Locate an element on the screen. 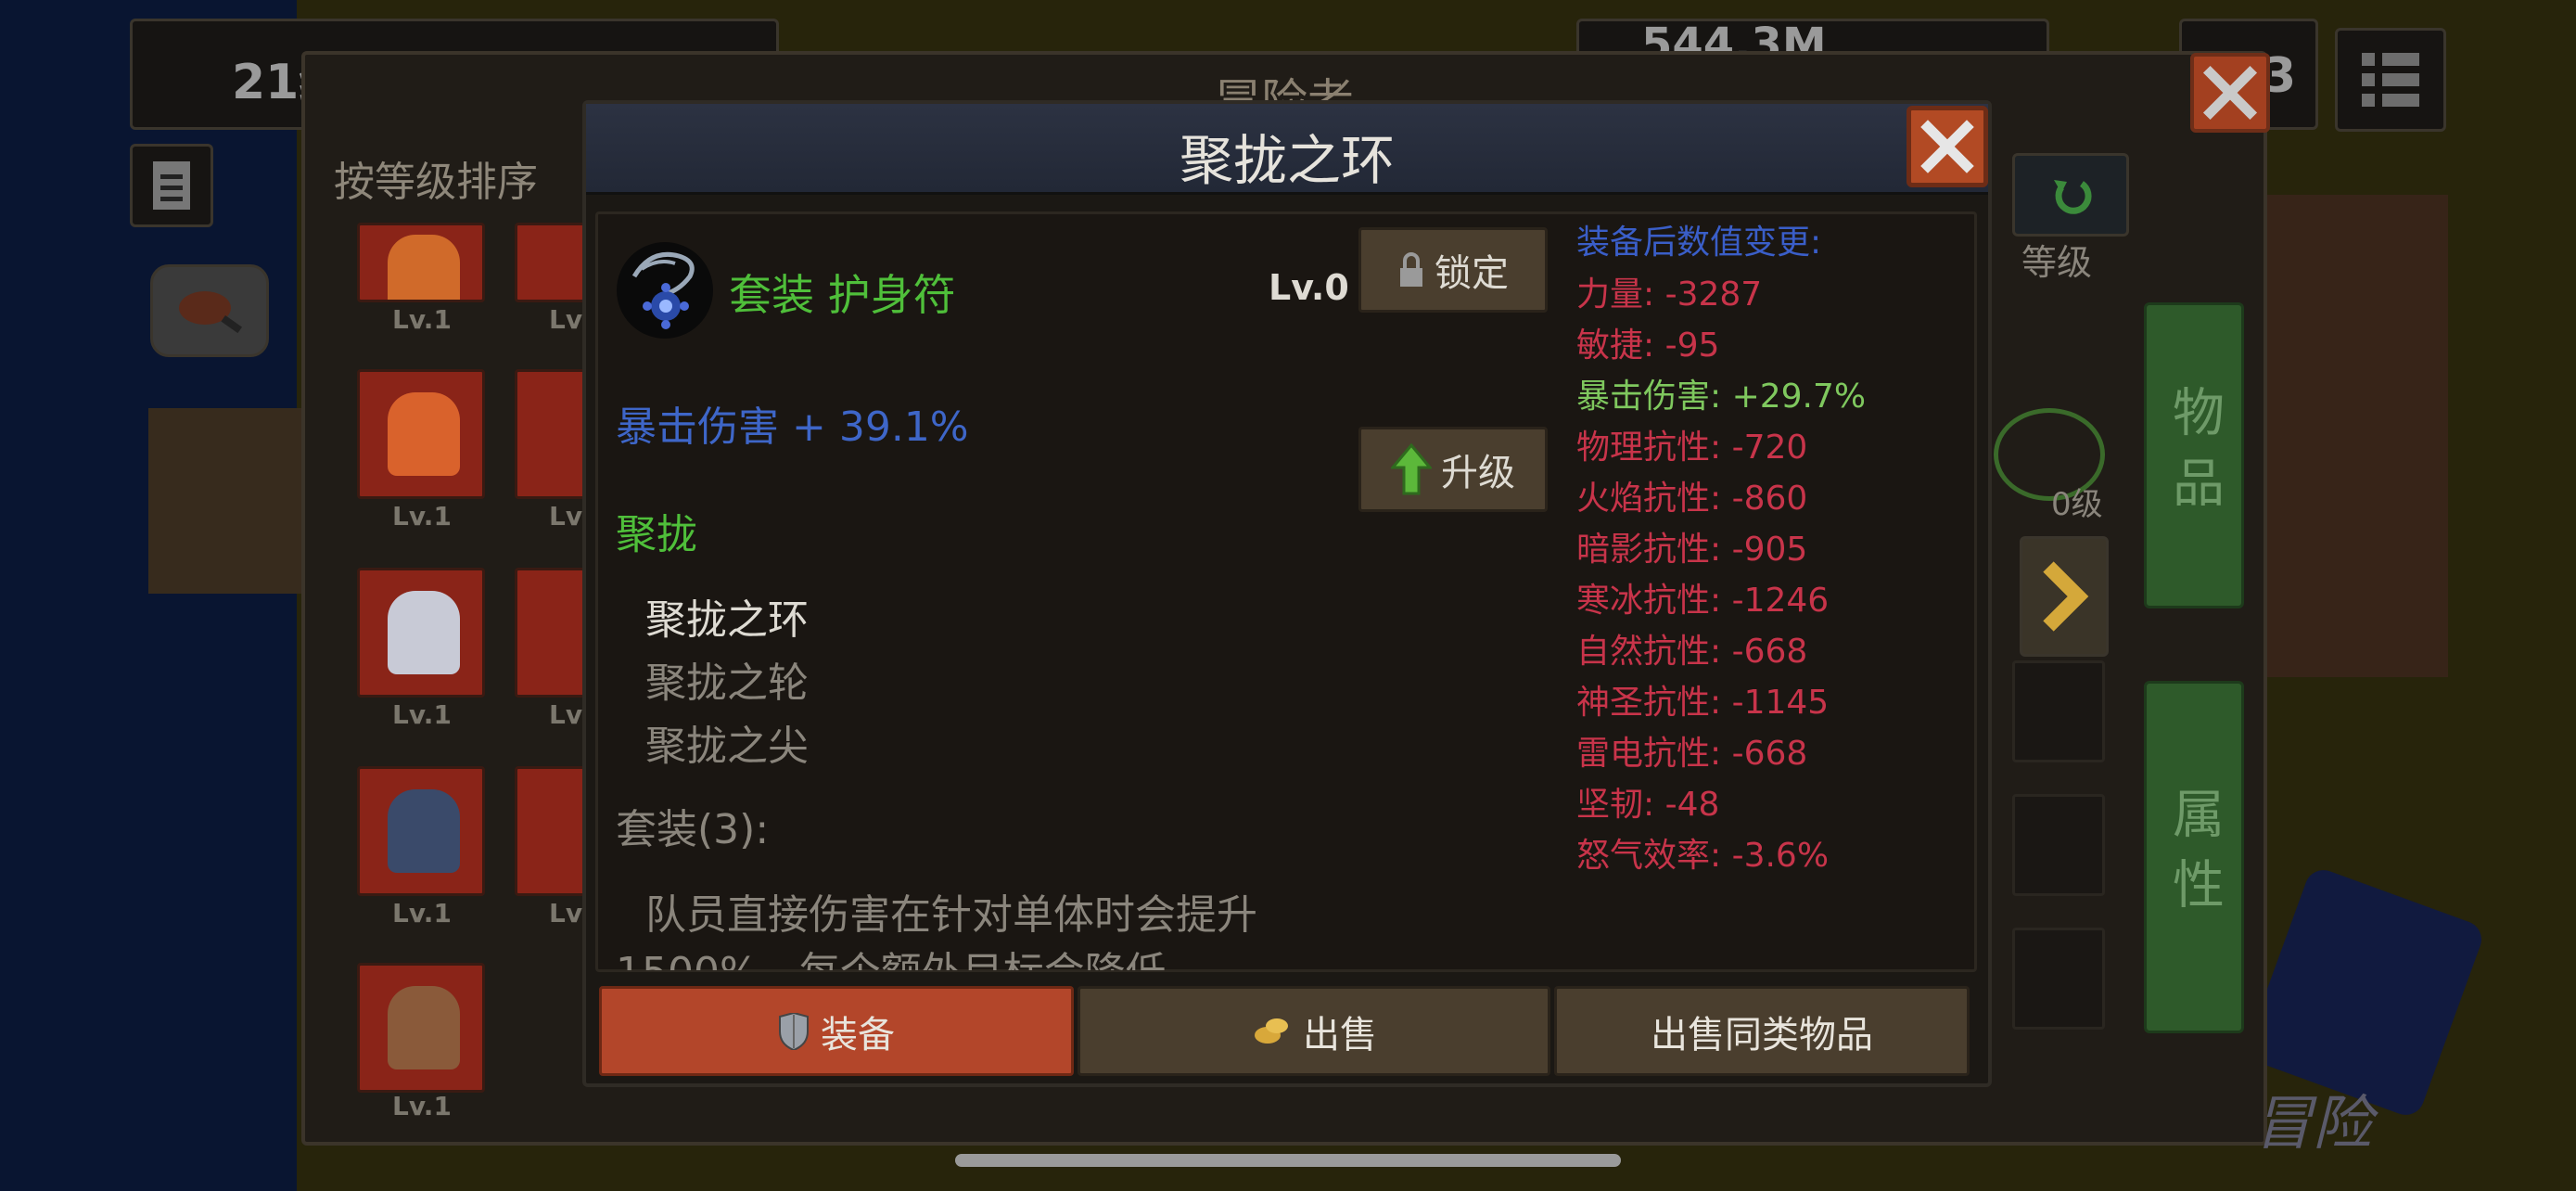 Image resolution: width=2576 pixels, height=1191 pixels. upgrade-arrow-icon is located at coordinates (1411, 469).